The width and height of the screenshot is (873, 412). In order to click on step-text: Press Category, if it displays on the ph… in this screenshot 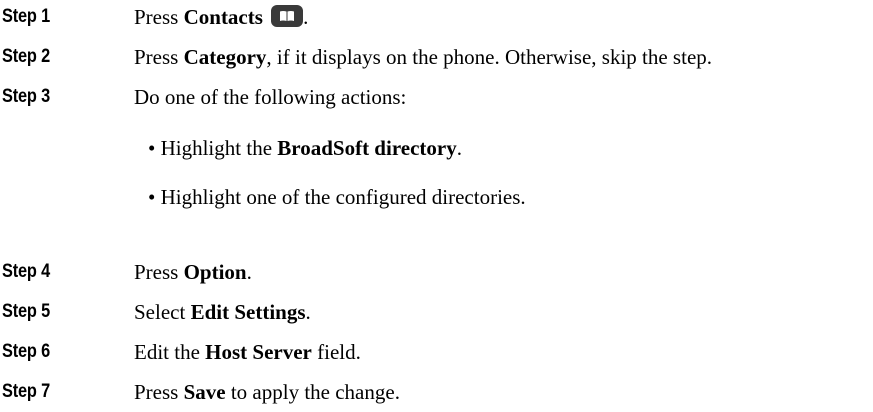, I will do `click(423, 57)`.